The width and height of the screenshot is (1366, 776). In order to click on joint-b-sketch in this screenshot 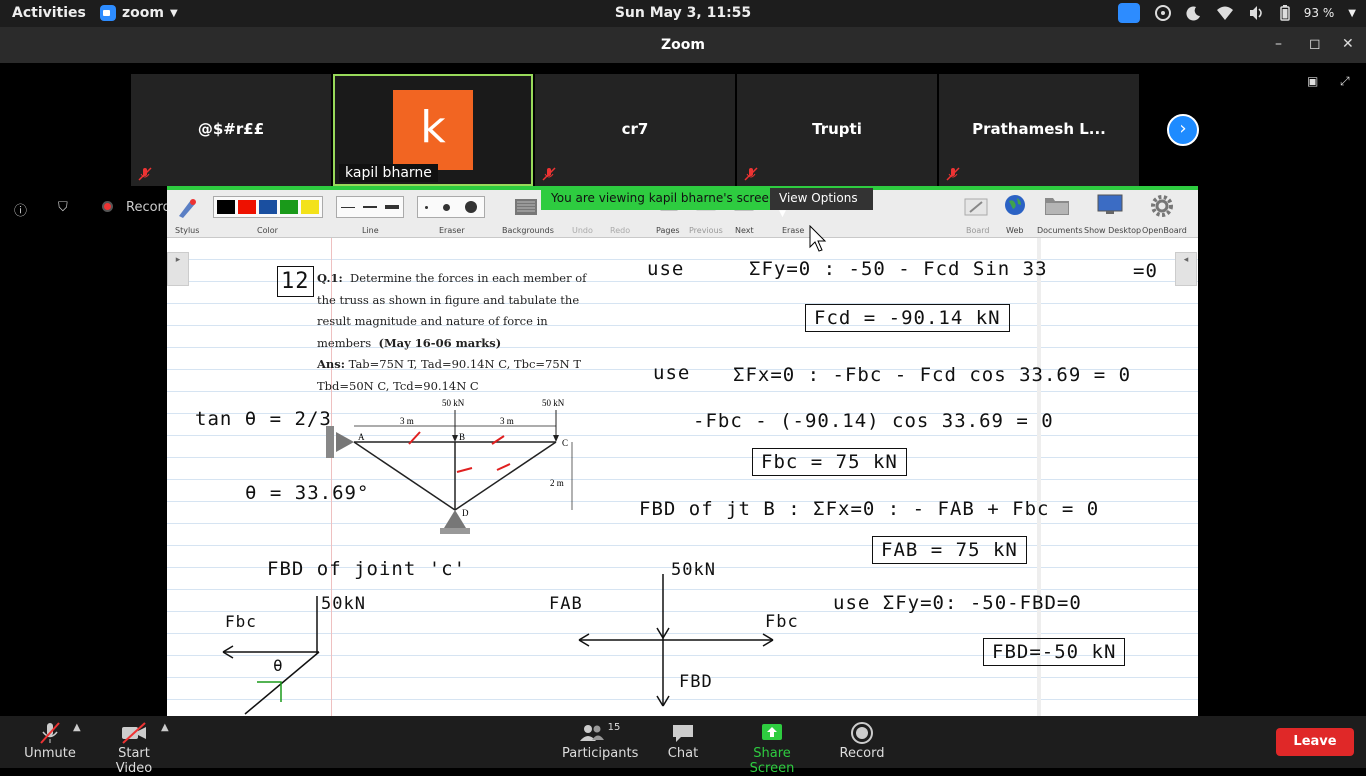, I will do `click(676, 640)`.